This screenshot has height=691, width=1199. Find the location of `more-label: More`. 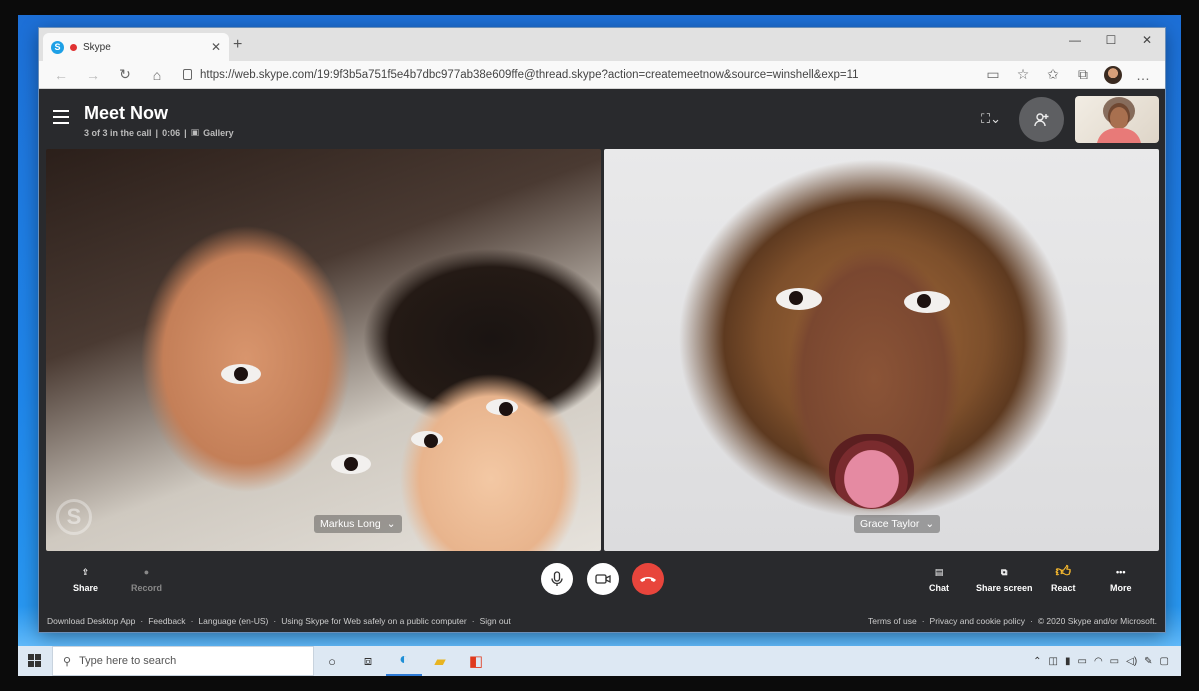

more-label: More is located at coordinates (1121, 588).